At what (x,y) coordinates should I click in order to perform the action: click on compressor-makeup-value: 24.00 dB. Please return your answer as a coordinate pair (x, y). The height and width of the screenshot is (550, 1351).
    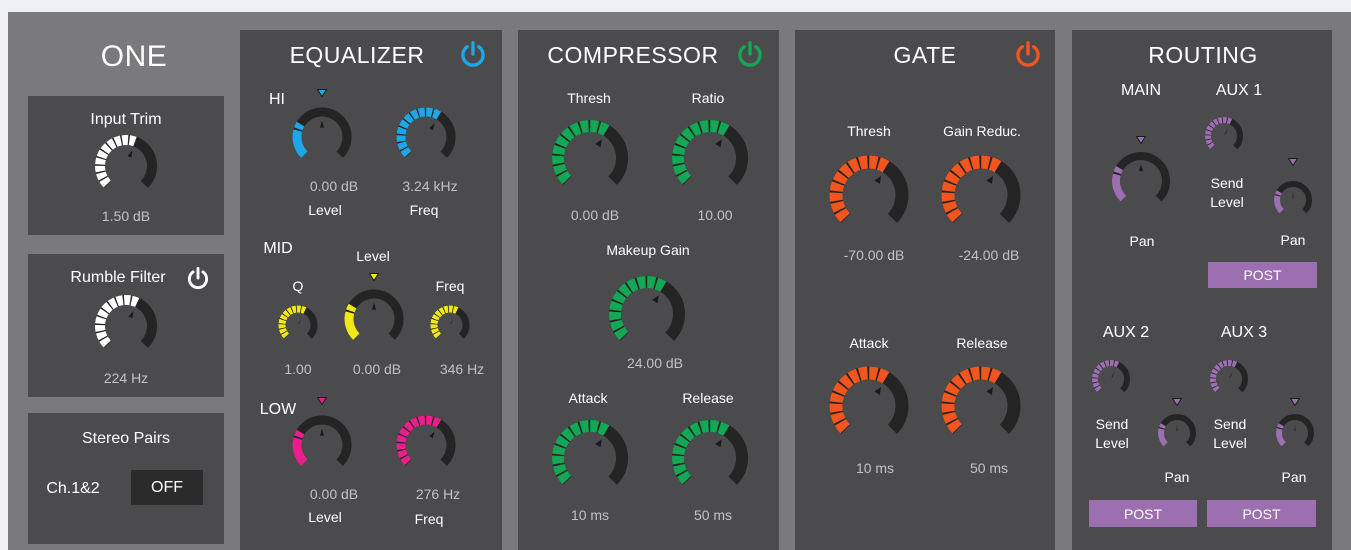
    Looking at the image, I should click on (655, 363).